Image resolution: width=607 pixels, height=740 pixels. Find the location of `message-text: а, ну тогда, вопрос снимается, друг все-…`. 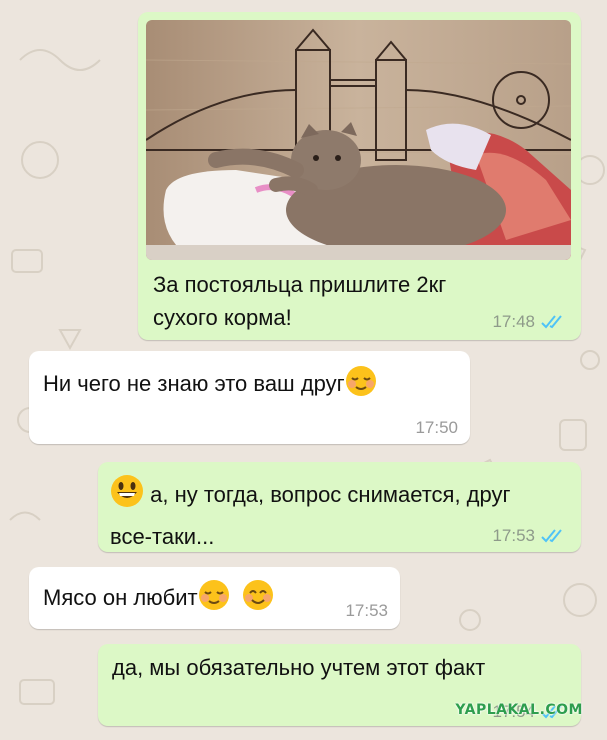

message-text: а, ну тогда, вопрос снимается, друг все-… is located at coordinates (310, 515).